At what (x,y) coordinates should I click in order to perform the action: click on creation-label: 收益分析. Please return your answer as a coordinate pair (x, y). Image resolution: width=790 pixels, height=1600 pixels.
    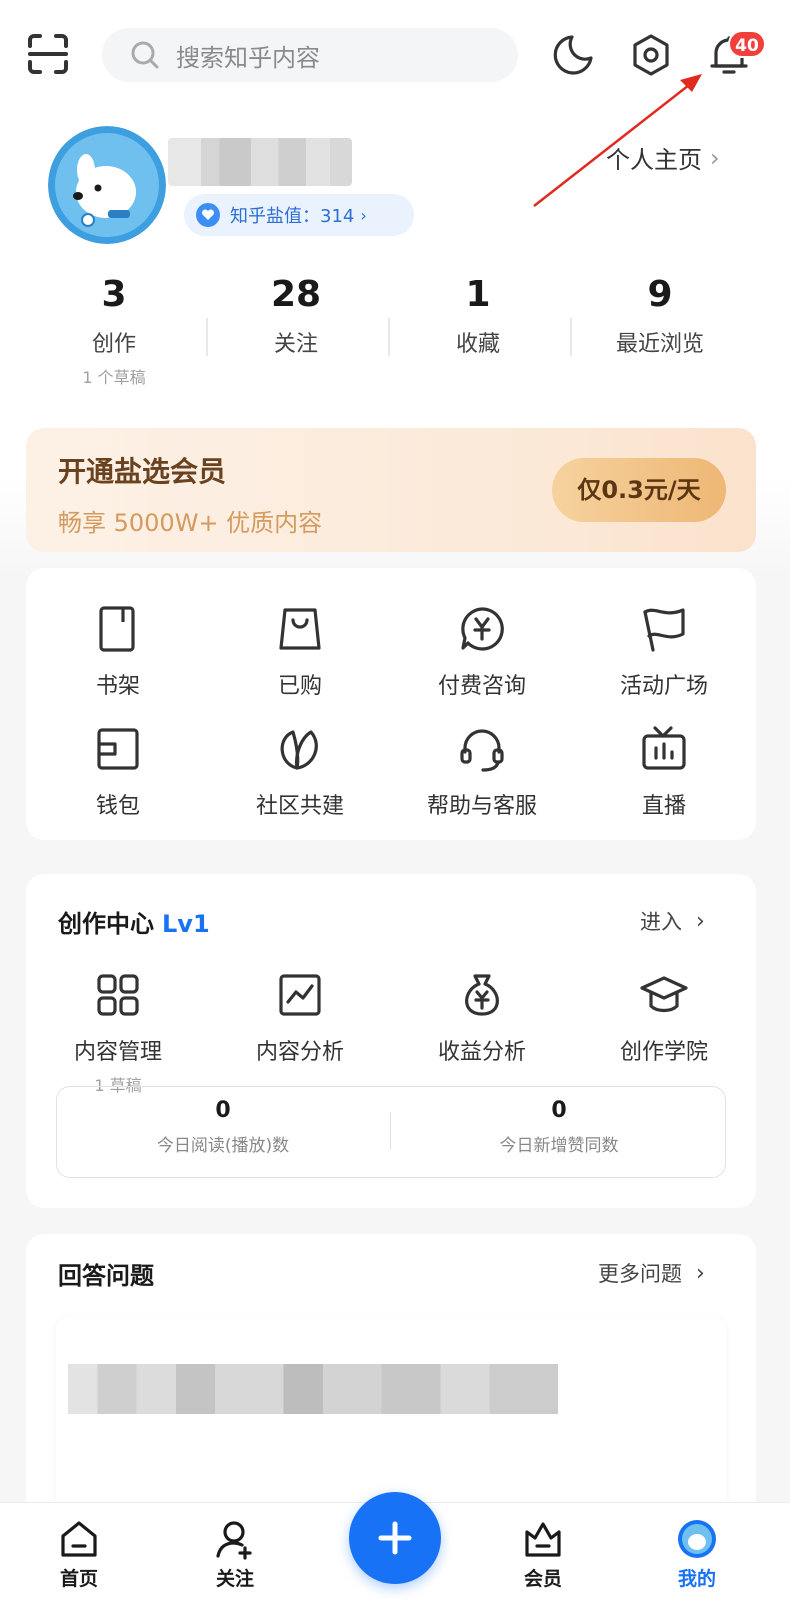
    Looking at the image, I should click on (481, 1052).